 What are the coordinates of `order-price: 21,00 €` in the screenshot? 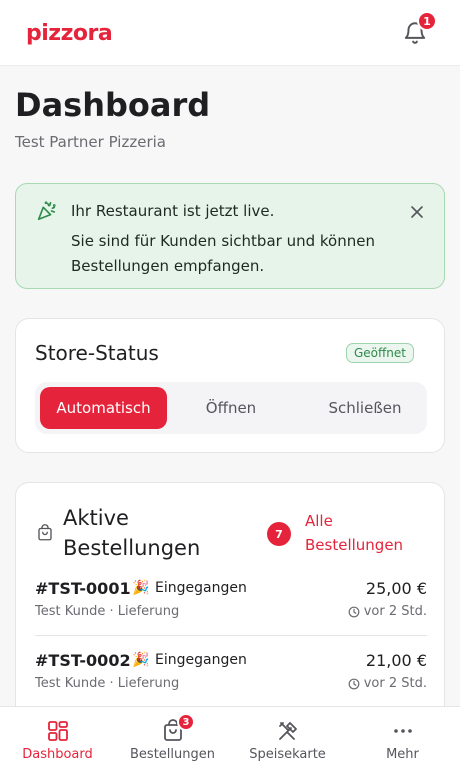 It's located at (396, 660).